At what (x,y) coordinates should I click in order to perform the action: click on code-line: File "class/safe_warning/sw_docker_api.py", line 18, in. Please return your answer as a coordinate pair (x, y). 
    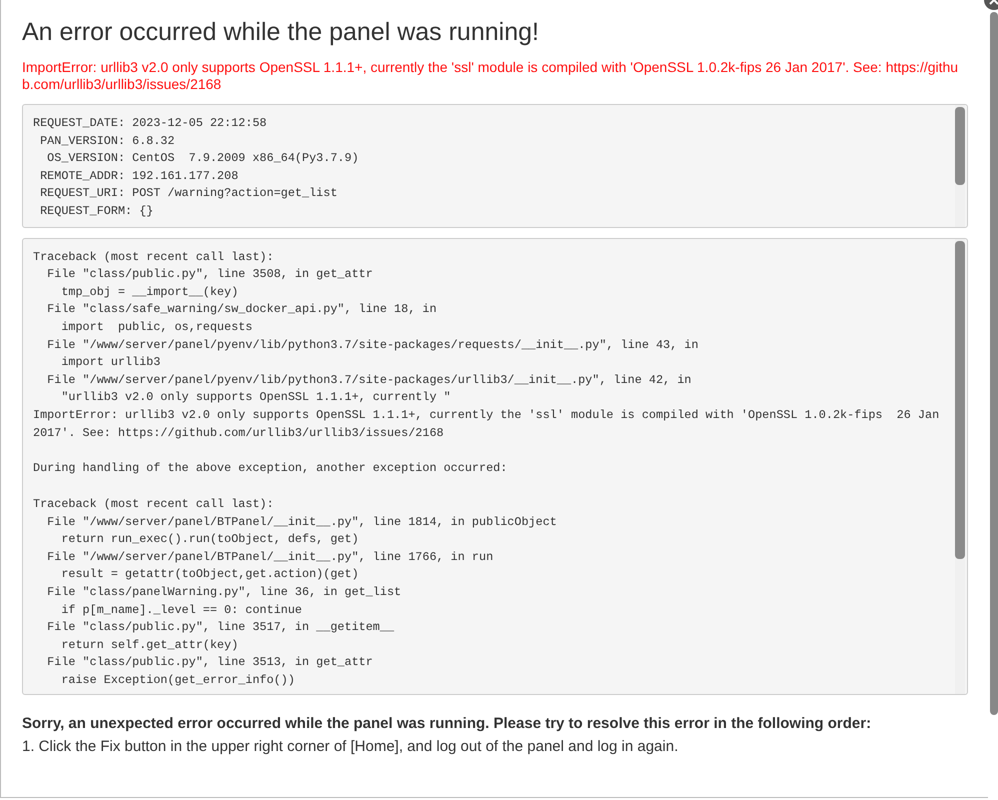
    Looking at the image, I should click on (242, 309).